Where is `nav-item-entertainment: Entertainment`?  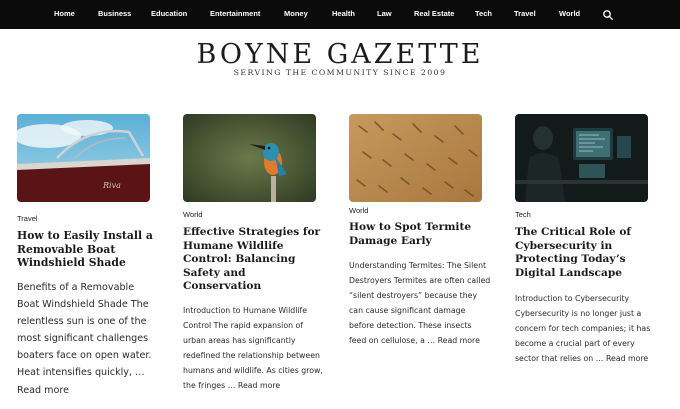 nav-item-entertainment: Entertainment is located at coordinates (235, 13).